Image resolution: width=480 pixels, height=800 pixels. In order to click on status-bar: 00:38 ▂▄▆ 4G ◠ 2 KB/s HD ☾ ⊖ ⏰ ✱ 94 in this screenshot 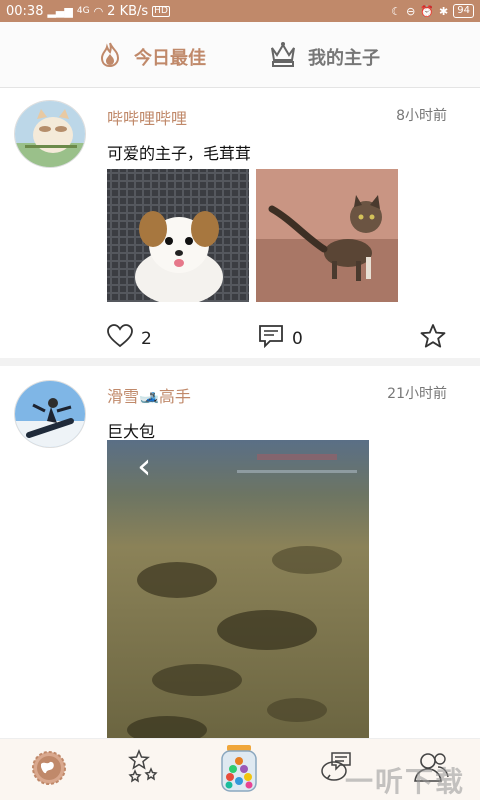, I will do `click(240, 11)`.